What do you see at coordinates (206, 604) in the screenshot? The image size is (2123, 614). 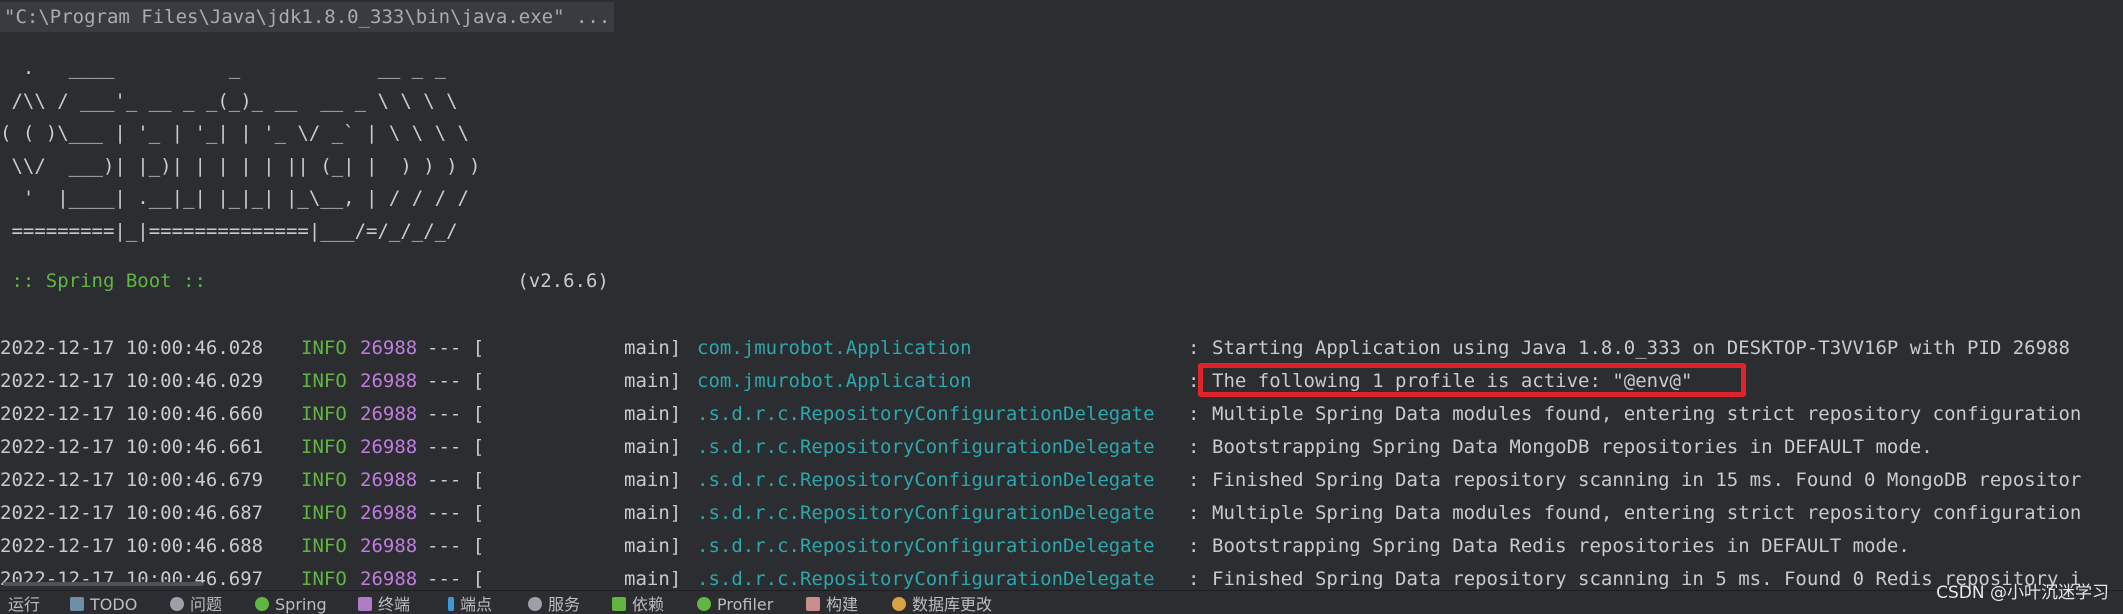 I see `tab-problems-label: 问题` at bounding box center [206, 604].